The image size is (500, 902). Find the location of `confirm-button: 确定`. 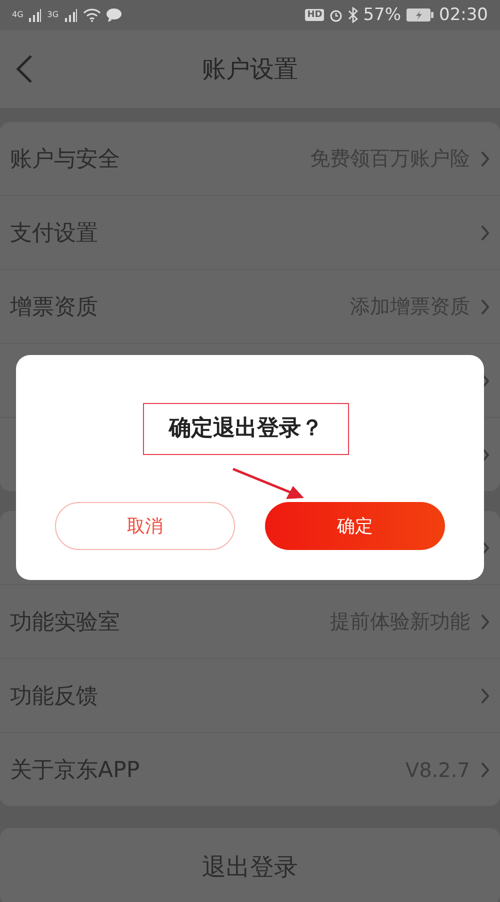

confirm-button: 确定 is located at coordinates (355, 526).